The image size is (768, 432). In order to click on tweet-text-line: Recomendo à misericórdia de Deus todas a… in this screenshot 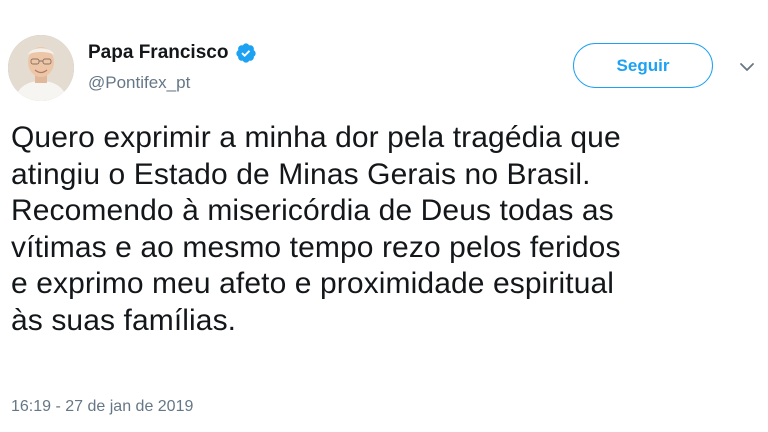, I will do `click(312, 210)`.